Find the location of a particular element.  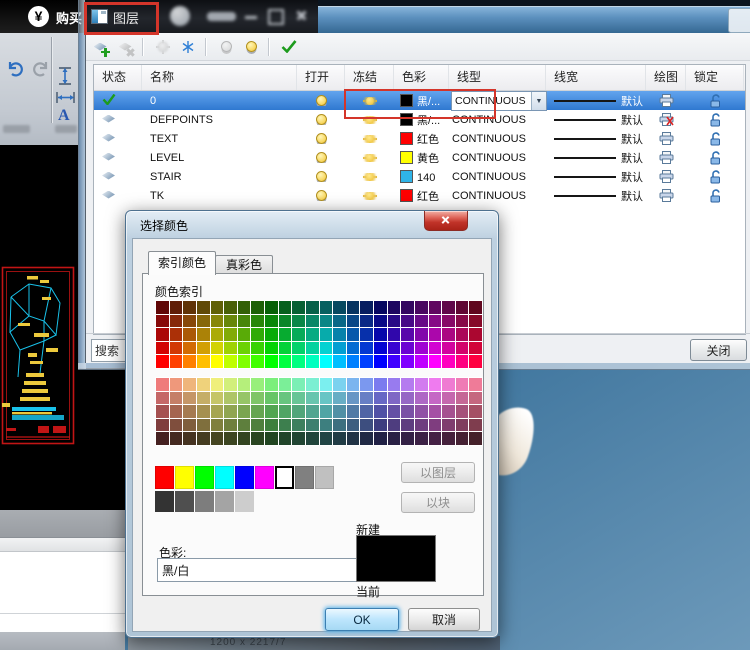

column-header: 色彩 is located at coordinates (421, 77).